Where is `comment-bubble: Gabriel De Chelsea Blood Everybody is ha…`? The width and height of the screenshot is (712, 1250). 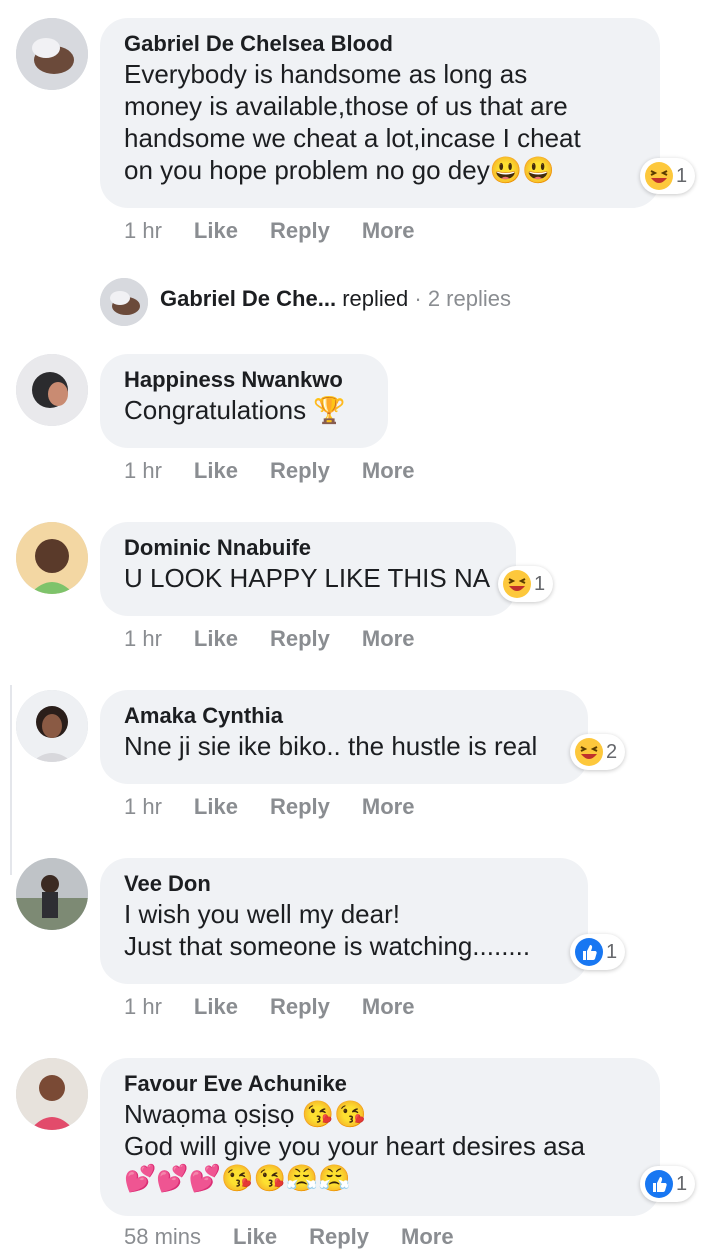
comment-bubble: Gabriel De Chelsea Blood Everybody is ha… is located at coordinates (380, 113).